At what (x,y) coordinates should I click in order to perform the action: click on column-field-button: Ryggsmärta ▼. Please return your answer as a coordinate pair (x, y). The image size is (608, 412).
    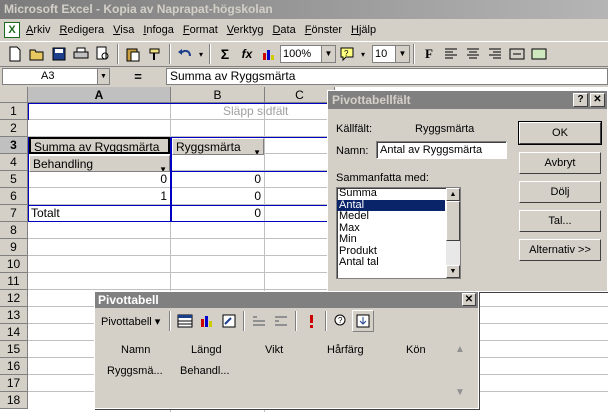
    Looking at the image, I should click on (218, 146).